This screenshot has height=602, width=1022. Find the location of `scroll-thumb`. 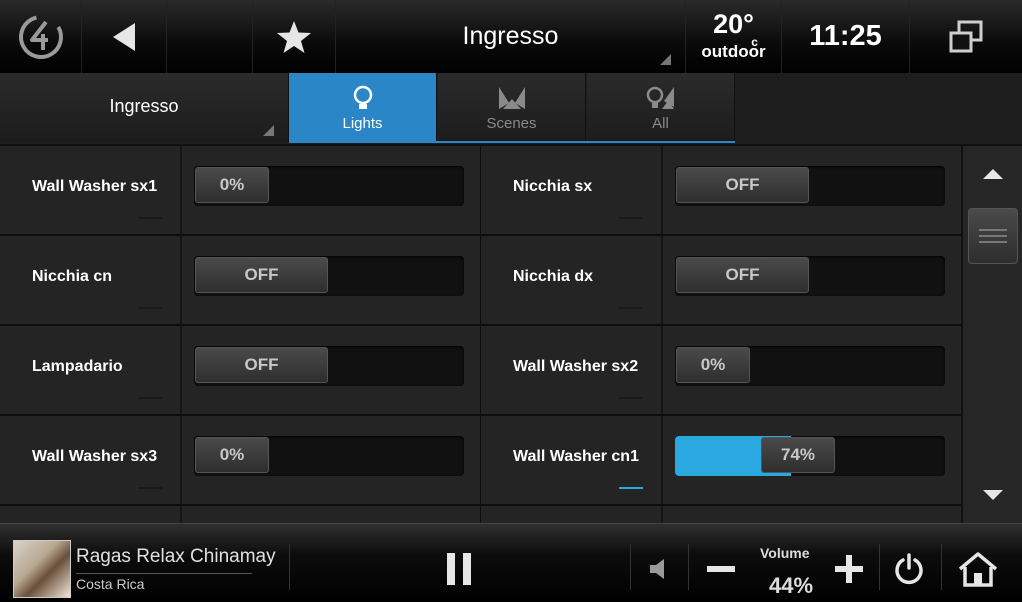

scroll-thumb is located at coordinates (993, 236).